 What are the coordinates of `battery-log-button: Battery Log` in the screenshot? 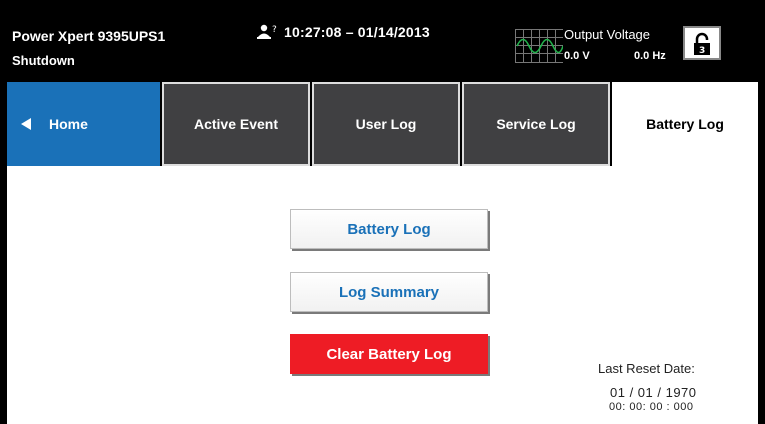 It's located at (389, 229).